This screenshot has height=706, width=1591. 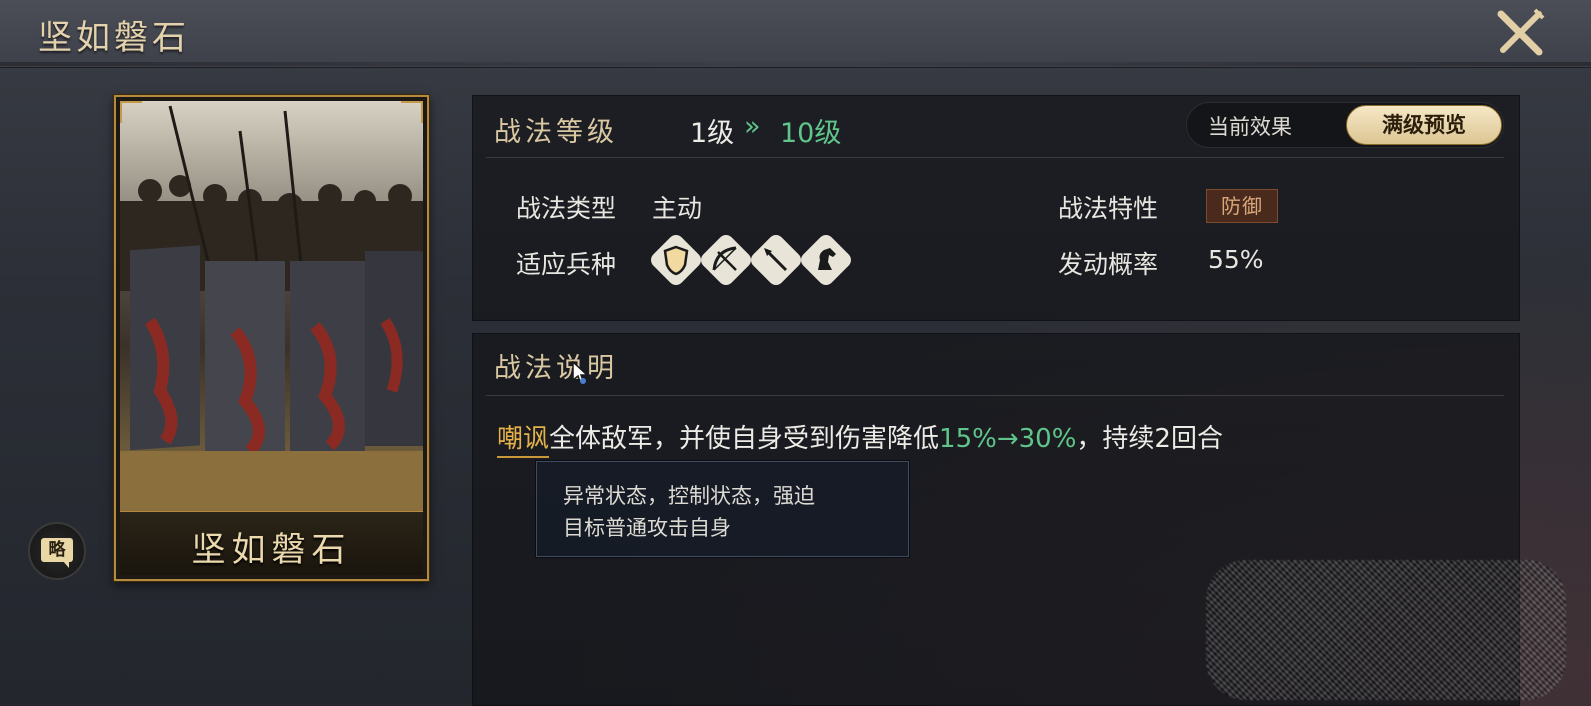 What do you see at coordinates (1108, 208) in the screenshot?
I see `tactic-trait-label: 战法特性` at bounding box center [1108, 208].